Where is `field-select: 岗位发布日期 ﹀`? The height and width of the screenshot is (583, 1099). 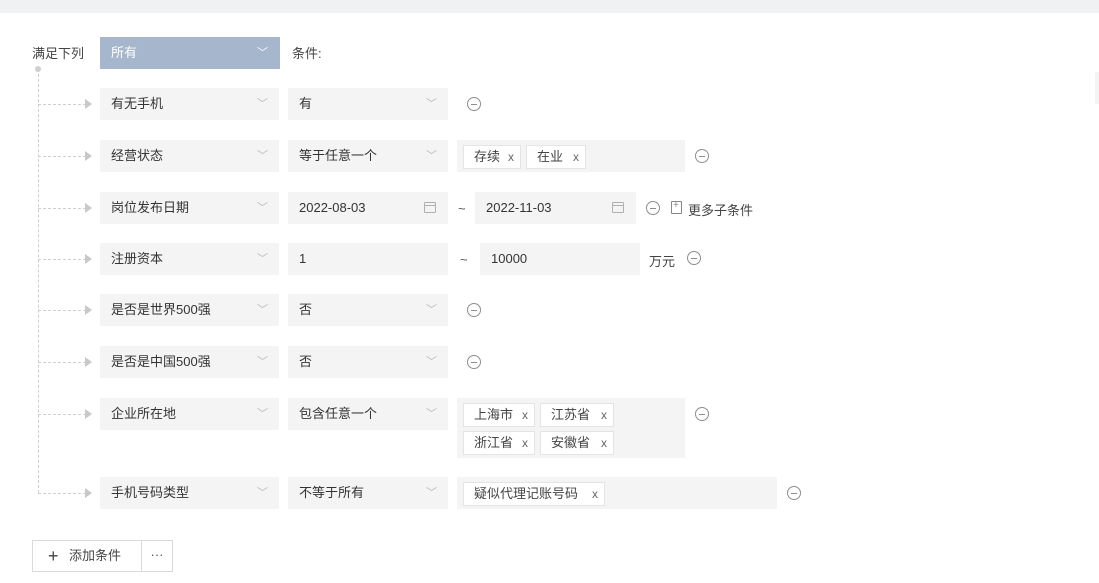
field-select: 岗位发布日期 ﹀ is located at coordinates (189, 208).